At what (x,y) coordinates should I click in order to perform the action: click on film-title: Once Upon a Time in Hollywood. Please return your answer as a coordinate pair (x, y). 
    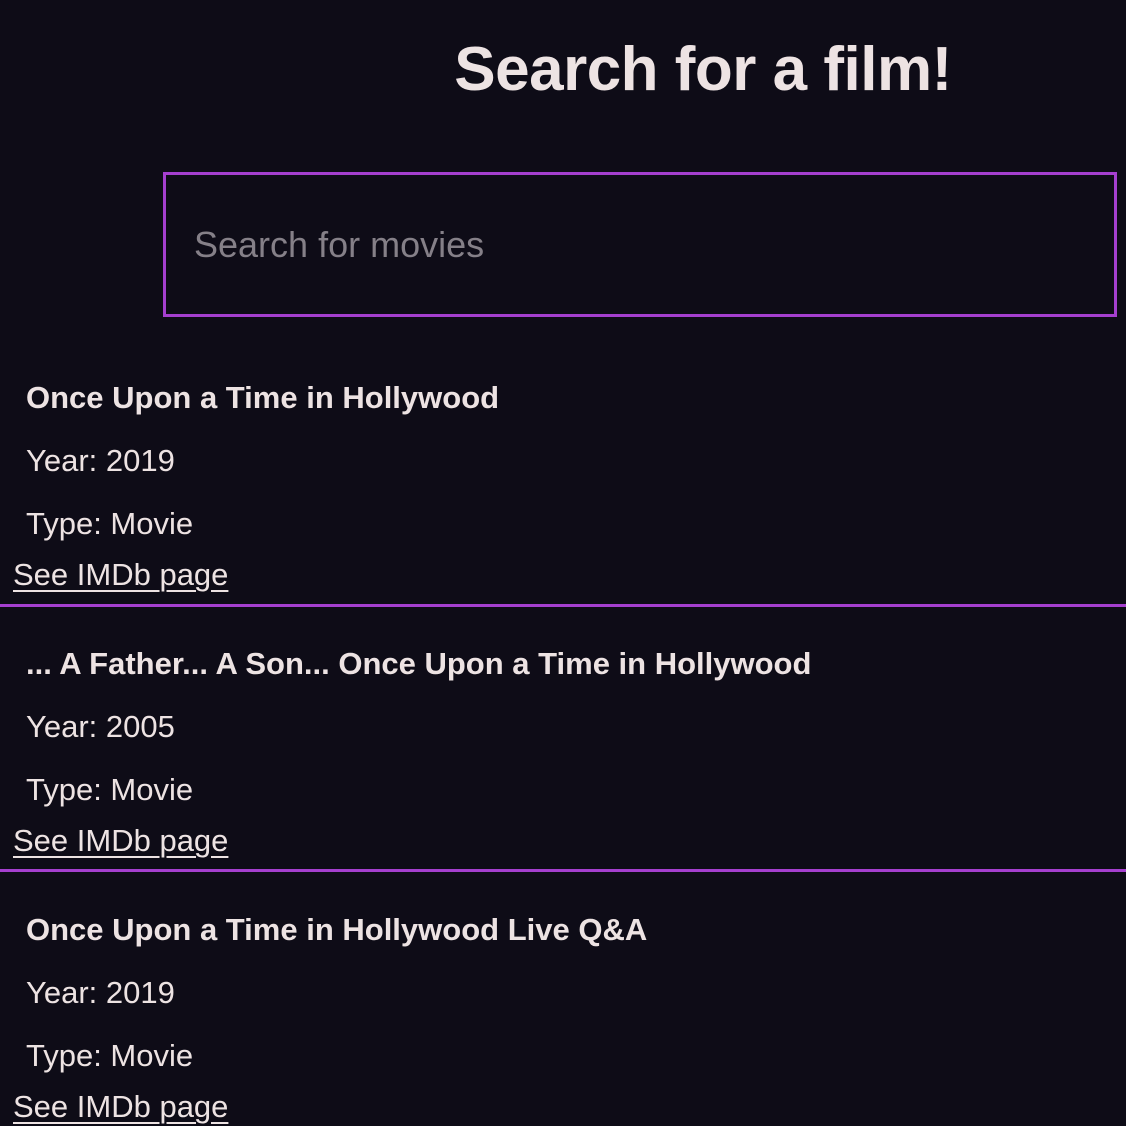
    Looking at the image, I should click on (263, 397).